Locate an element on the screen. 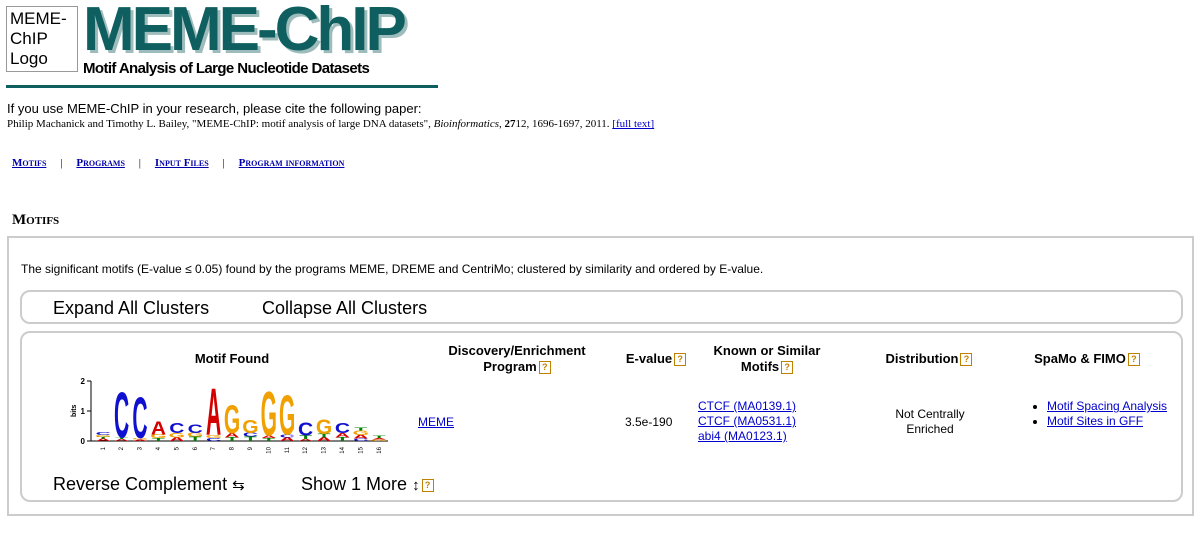 Image resolution: width=1198 pixels, height=539 pixels. nav-link-programs: Programs is located at coordinates (100, 163).